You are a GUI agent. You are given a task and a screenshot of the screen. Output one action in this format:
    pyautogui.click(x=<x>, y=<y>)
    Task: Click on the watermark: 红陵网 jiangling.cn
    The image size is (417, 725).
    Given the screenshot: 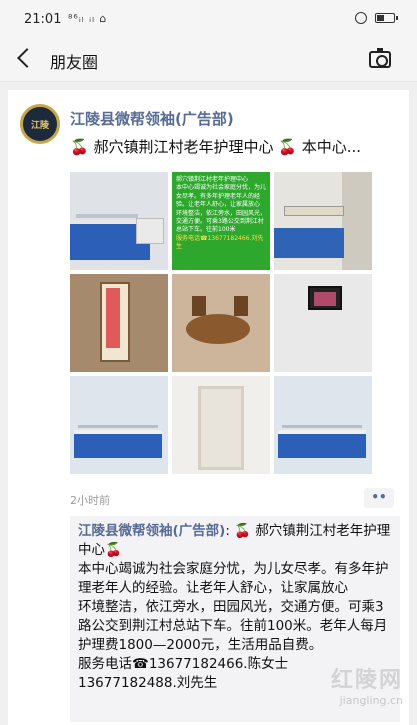 What is the action you would take?
    pyautogui.click(x=367, y=684)
    